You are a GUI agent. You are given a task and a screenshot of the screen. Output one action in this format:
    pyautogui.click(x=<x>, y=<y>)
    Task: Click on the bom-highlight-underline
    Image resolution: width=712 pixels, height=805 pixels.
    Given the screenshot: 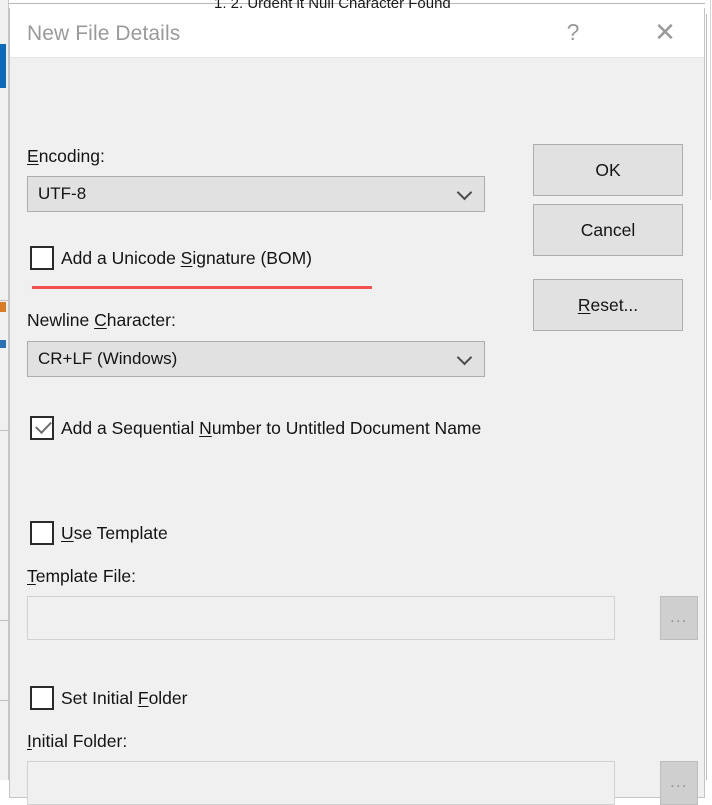 What is the action you would take?
    pyautogui.click(x=202, y=287)
    